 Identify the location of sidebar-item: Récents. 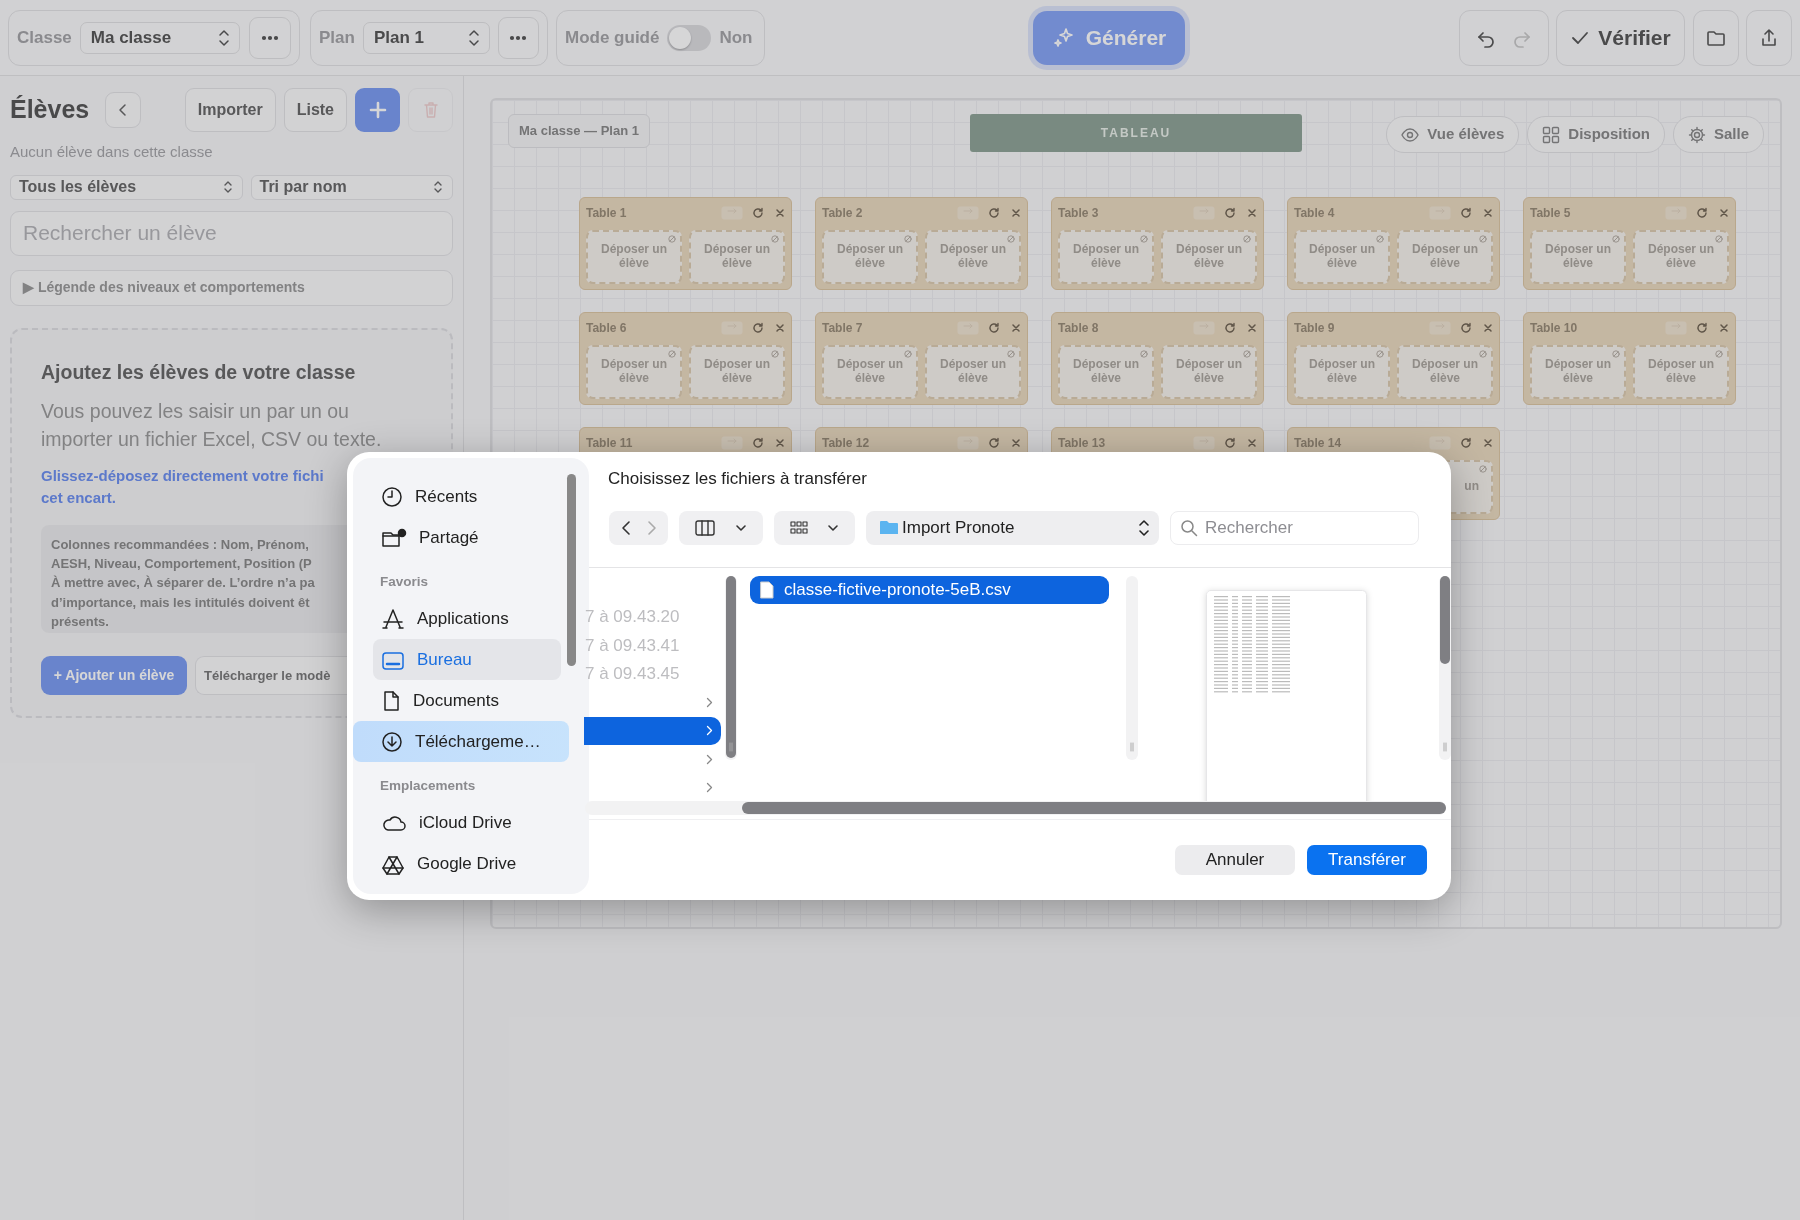
(467, 496).